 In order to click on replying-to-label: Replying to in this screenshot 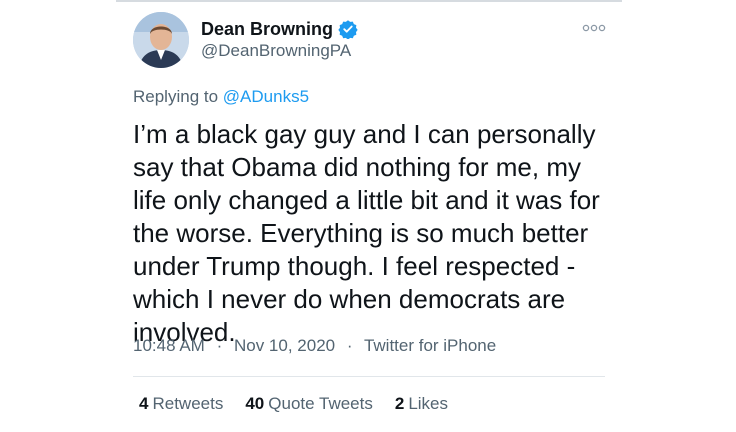, I will do `click(176, 96)`.